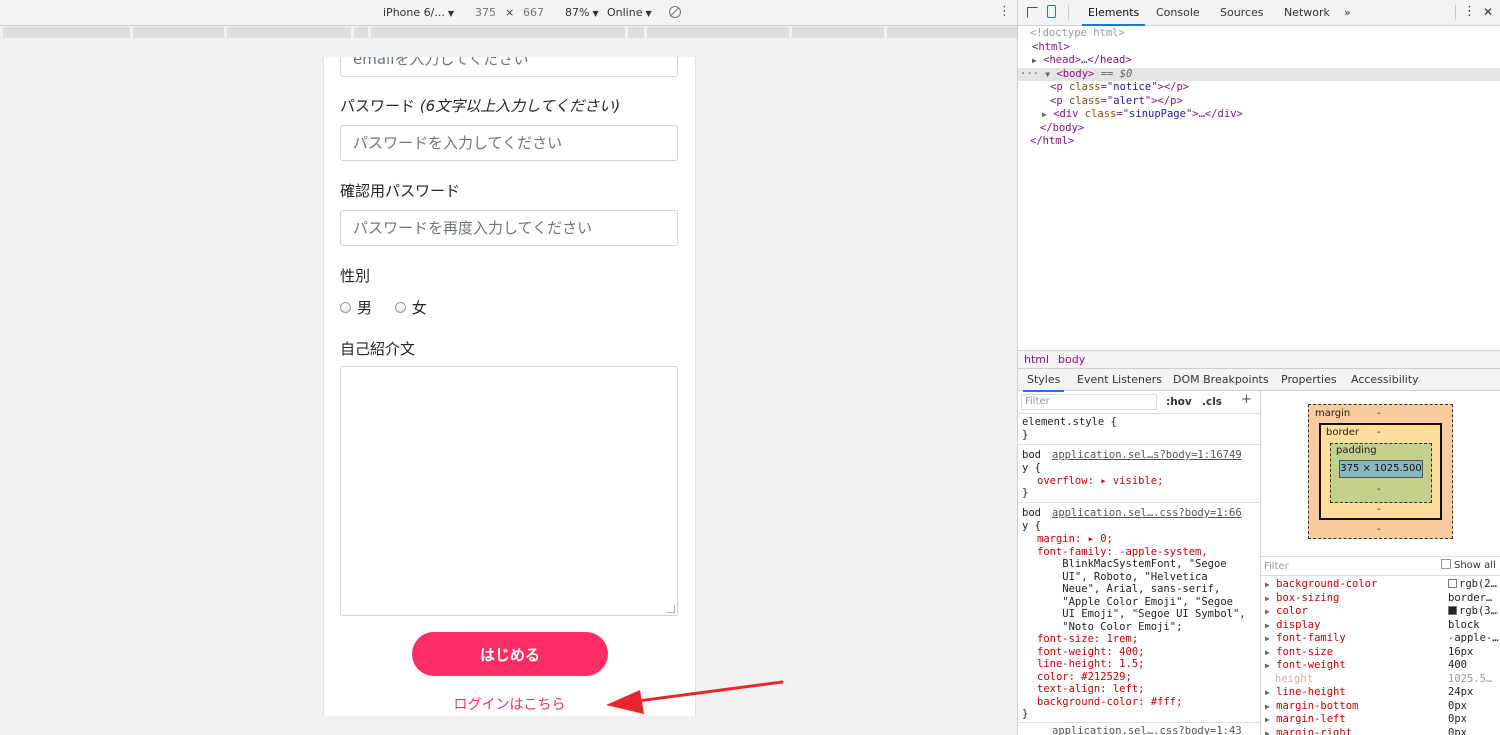 This screenshot has width=1500, height=735. I want to click on tab-dom-breakpoints: DOM Breakpoints, so click(1221, 379).